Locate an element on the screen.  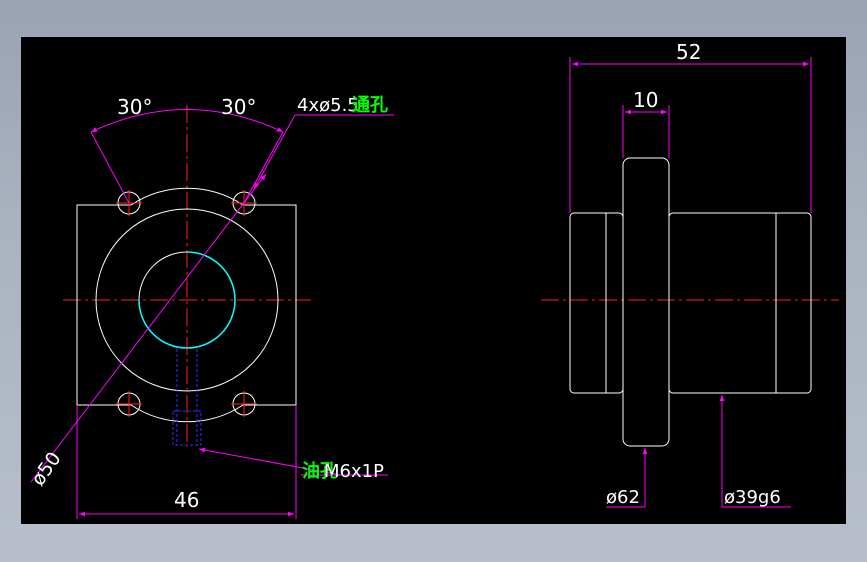
flange-side is located at coordinates (646, 302).